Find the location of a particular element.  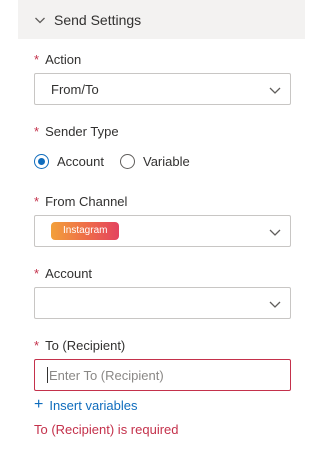

instagram-badge: Instagram is located at coordinates (85, 231).